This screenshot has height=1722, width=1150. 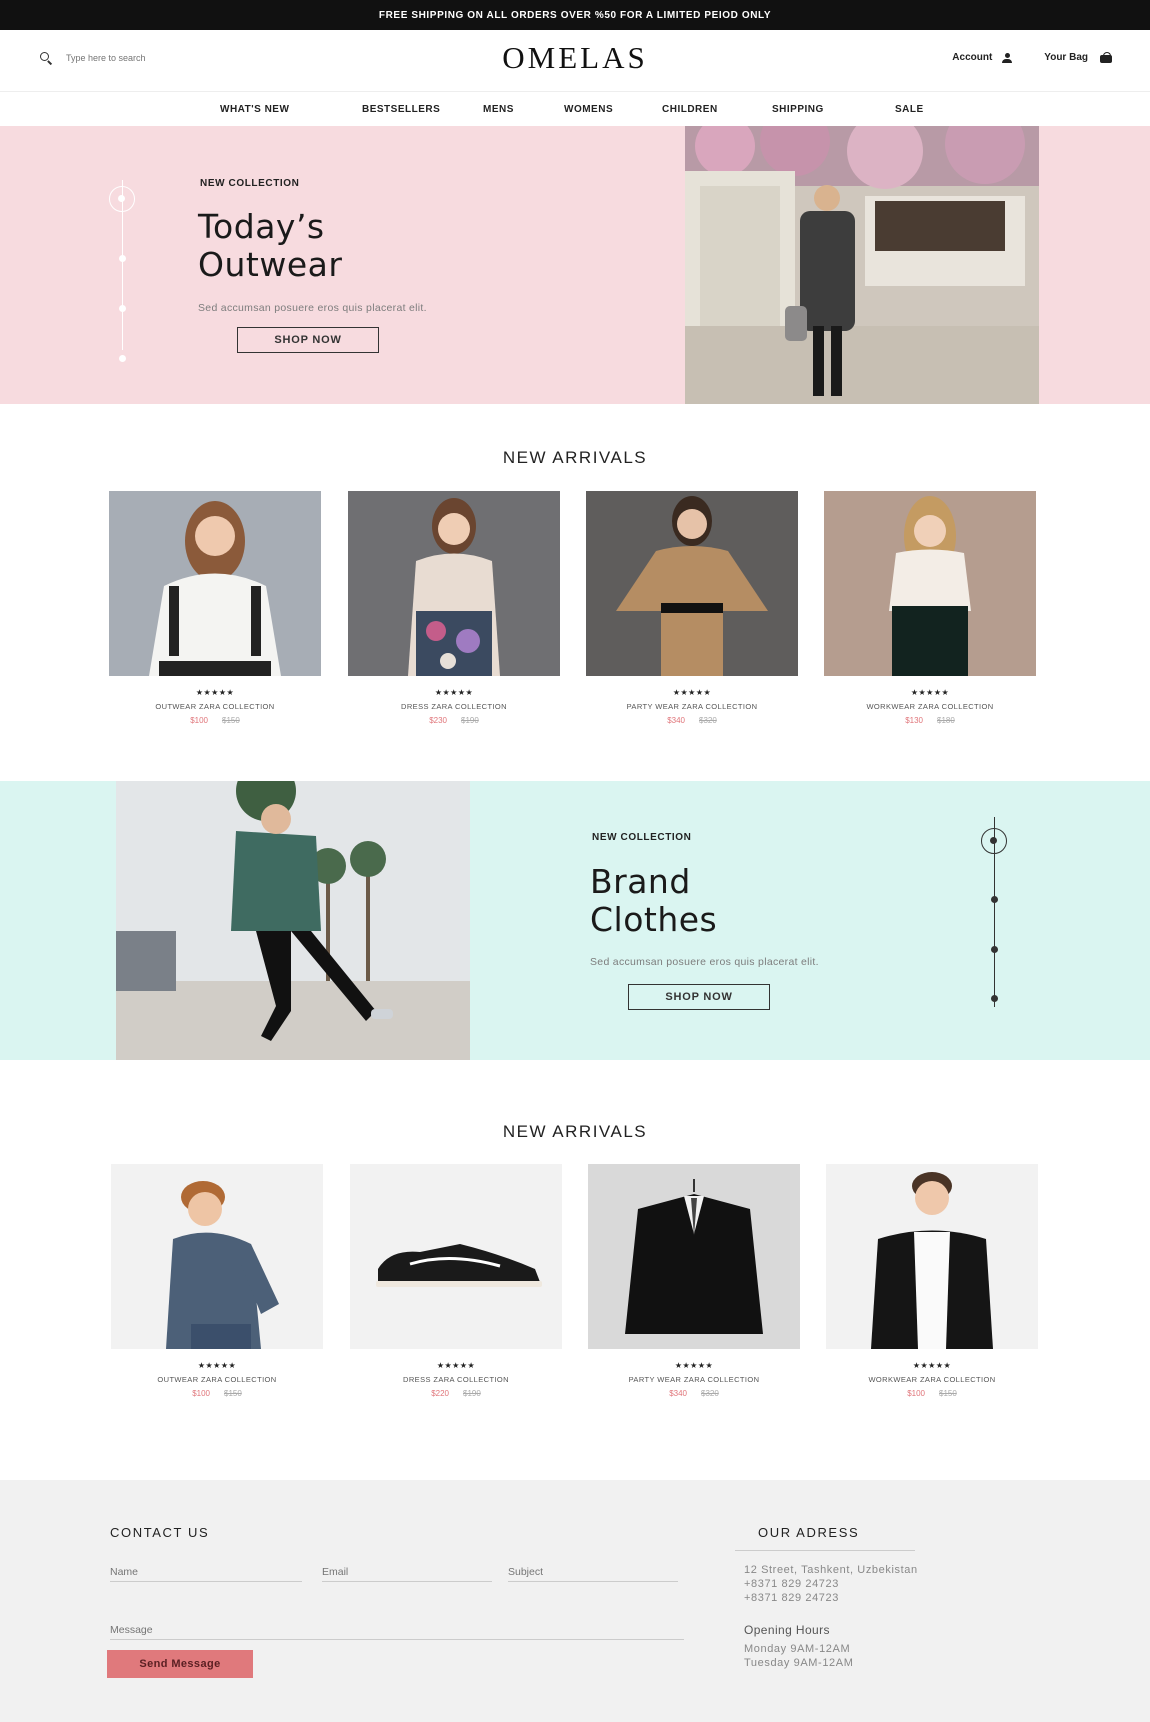 What do you see at coordinates (438, 720) in the screenshot?
I see `product-price: $230` at bounding box center [438, 720].